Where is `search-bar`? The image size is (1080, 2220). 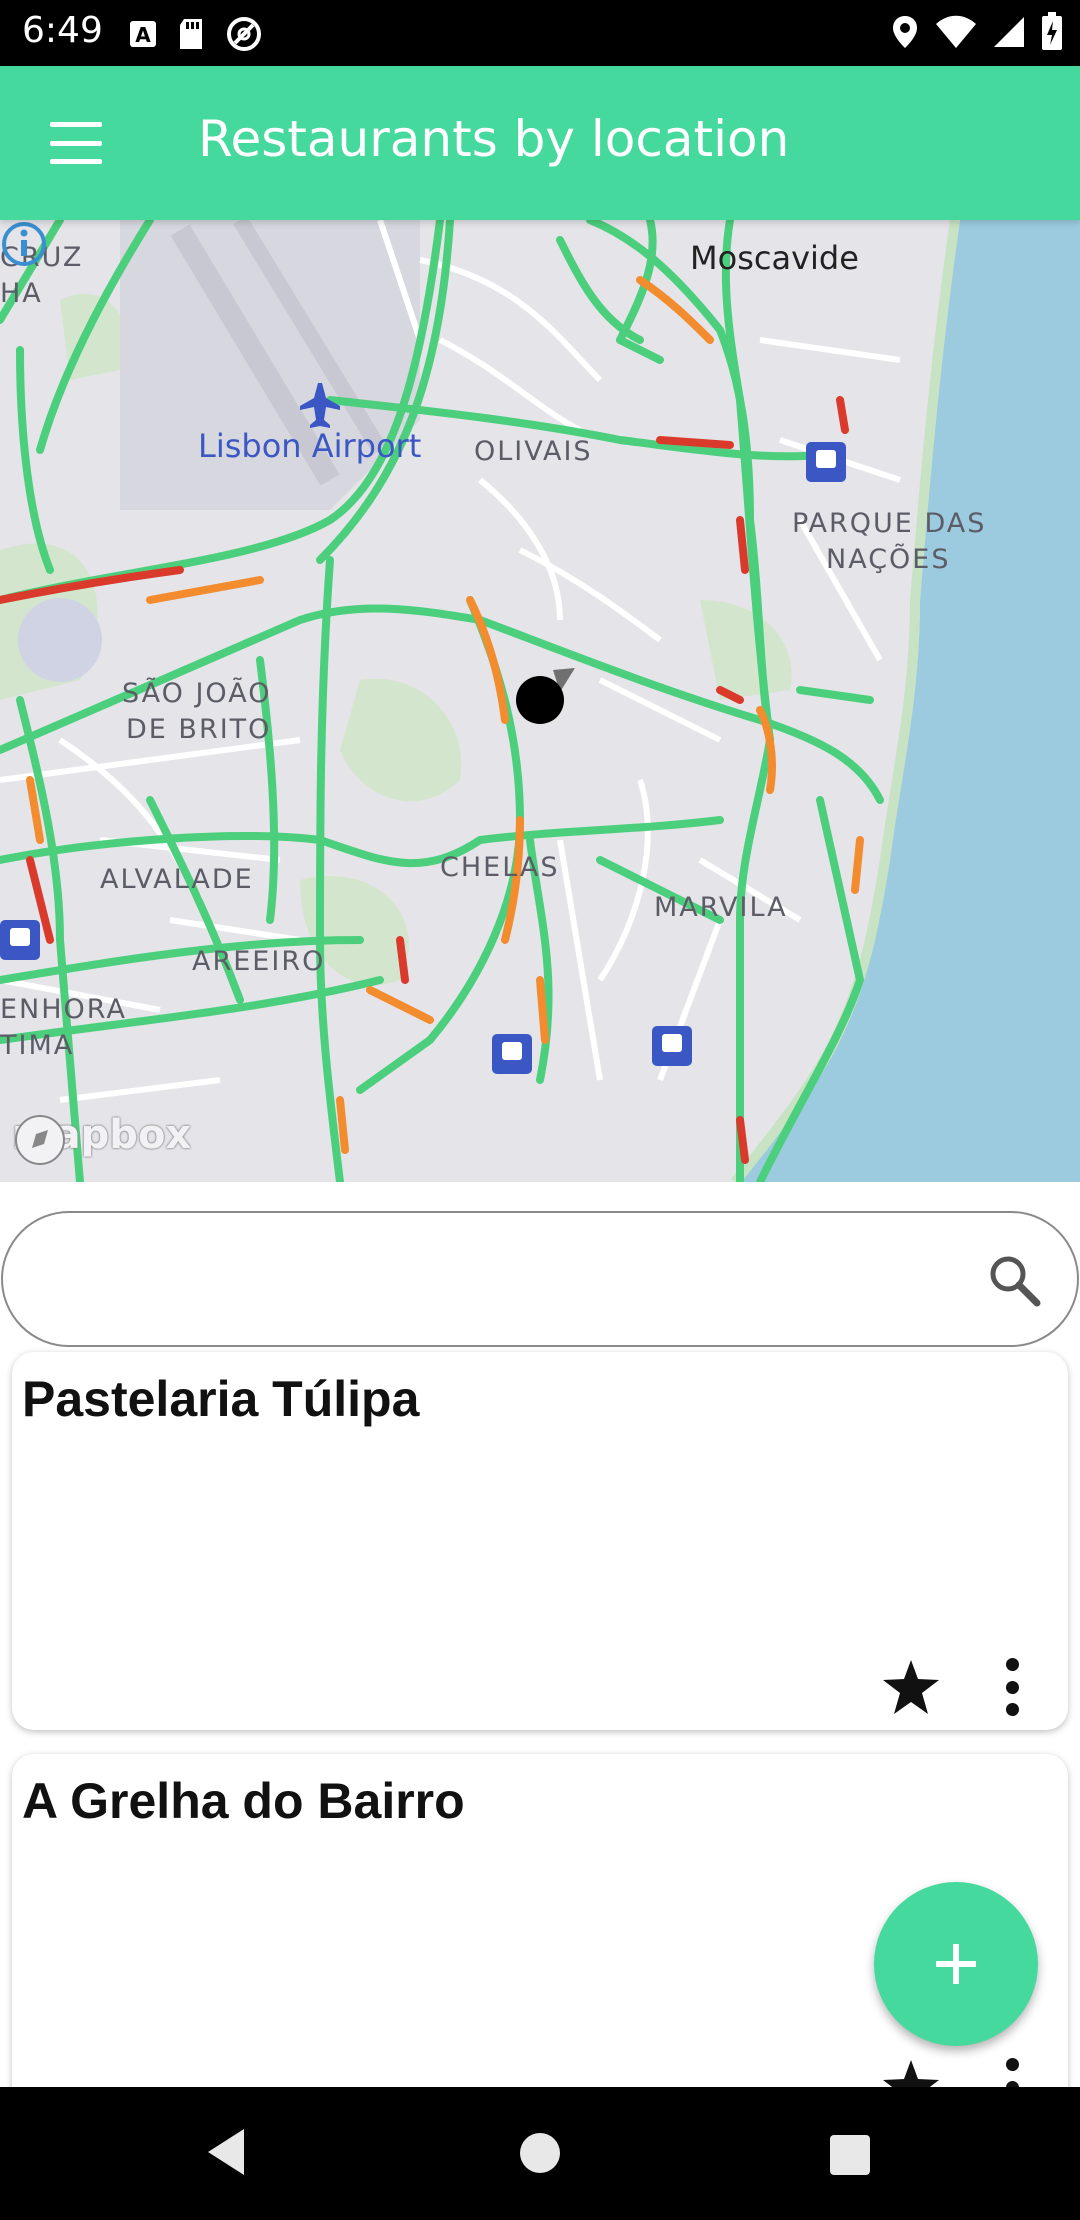
search-bar is located at coordinates (540, 1279).